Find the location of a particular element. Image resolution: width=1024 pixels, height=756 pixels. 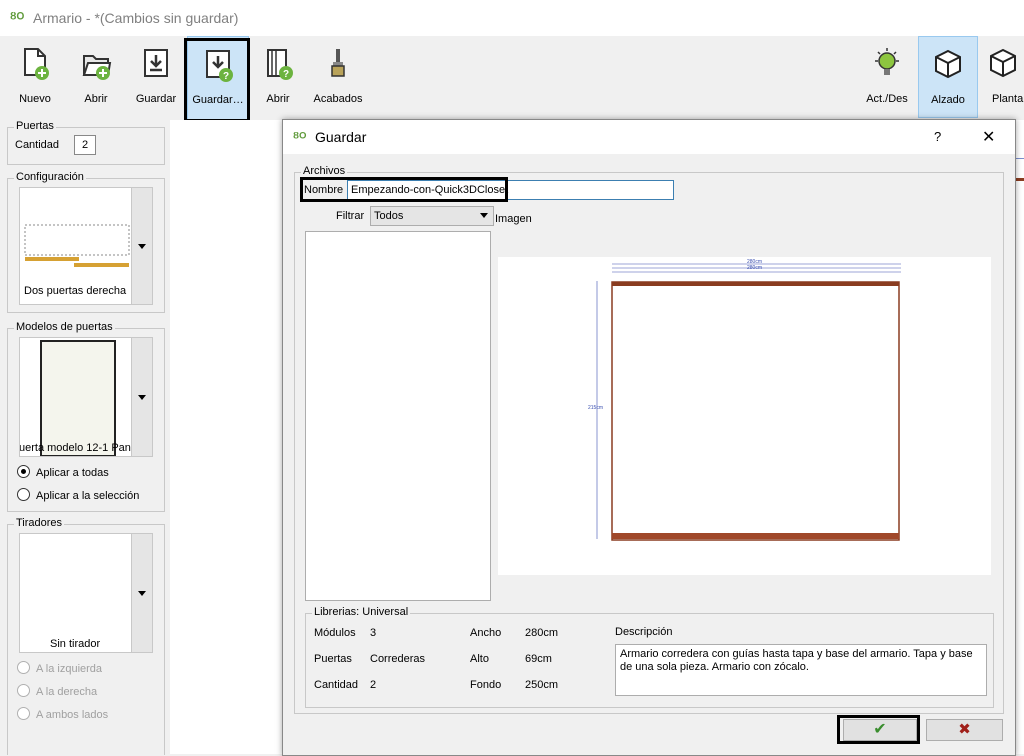

acabados-label: Acabados is located at coordinates (338, 99).